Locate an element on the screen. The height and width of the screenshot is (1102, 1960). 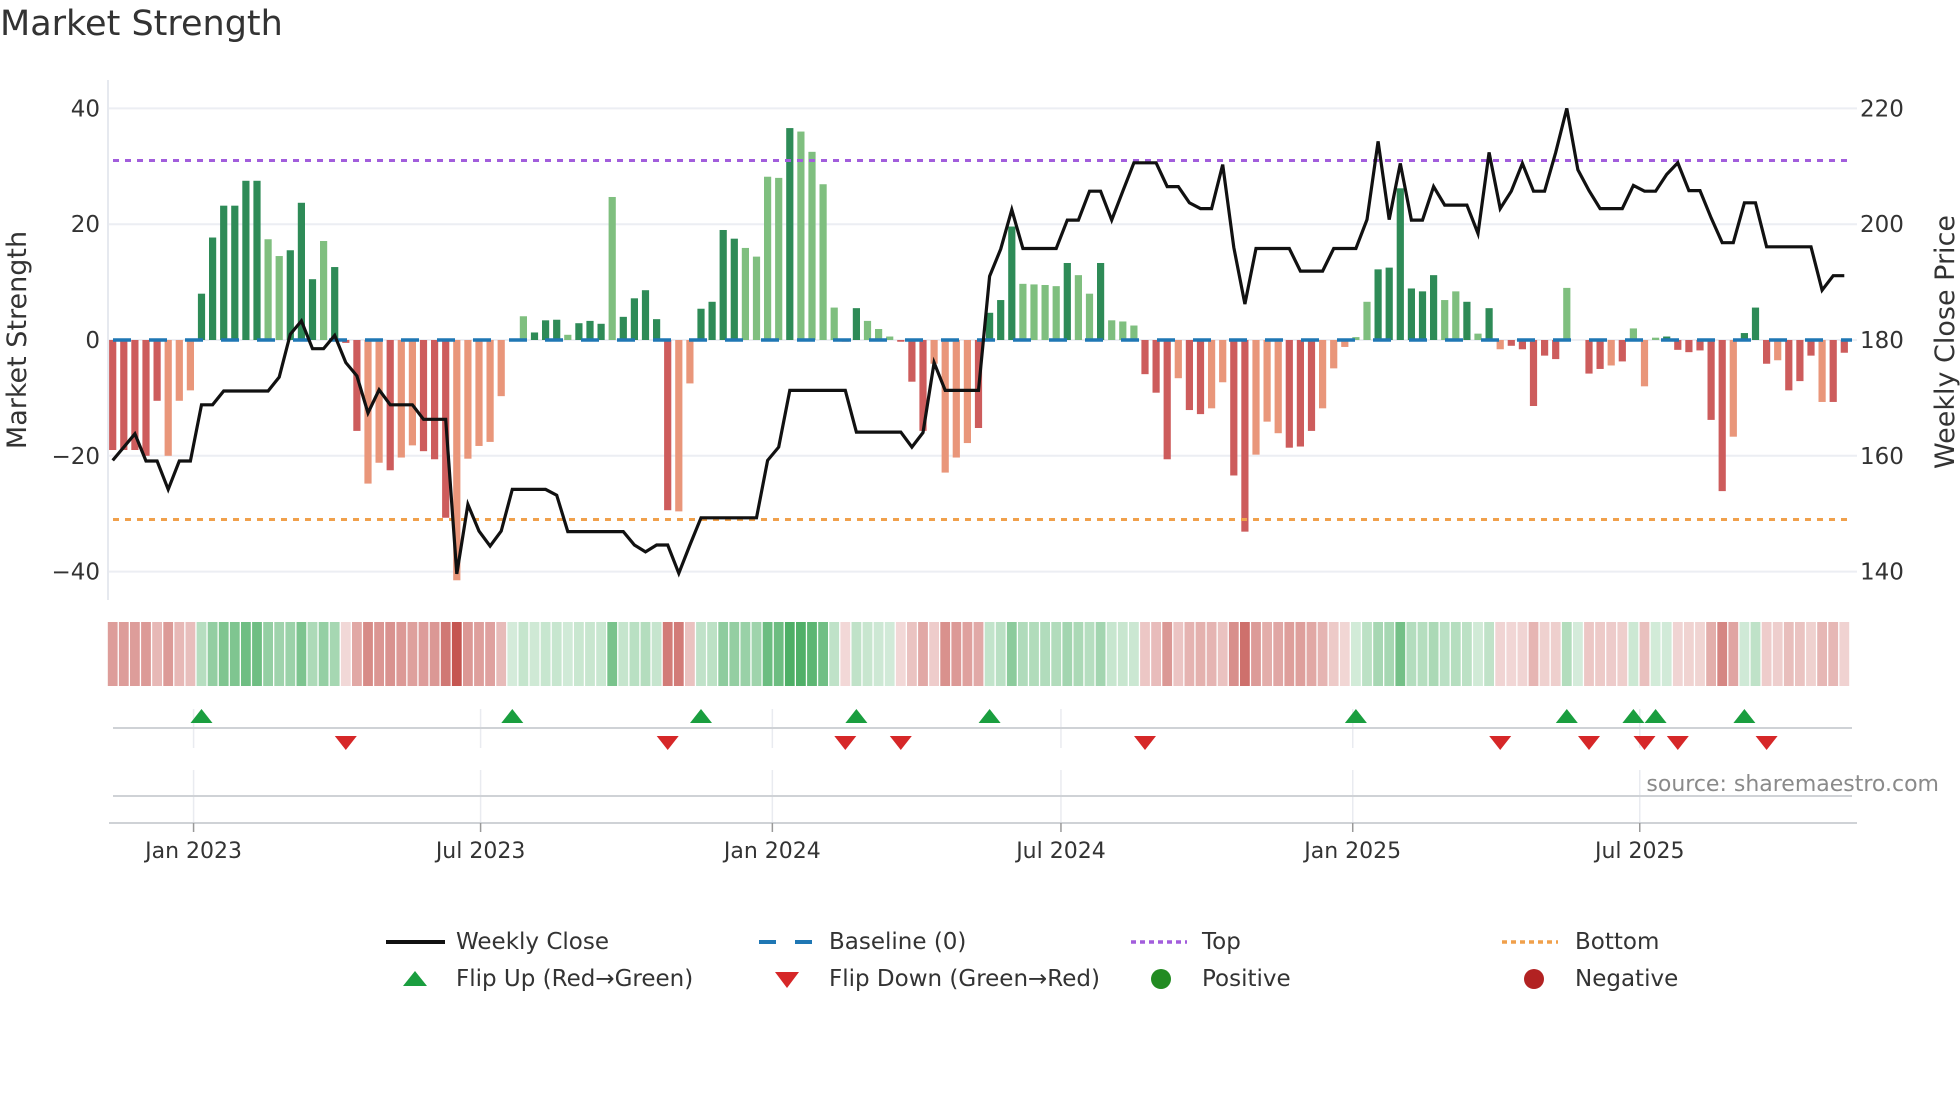
y-tick-label: −40 is located at coordinates (75, 573).